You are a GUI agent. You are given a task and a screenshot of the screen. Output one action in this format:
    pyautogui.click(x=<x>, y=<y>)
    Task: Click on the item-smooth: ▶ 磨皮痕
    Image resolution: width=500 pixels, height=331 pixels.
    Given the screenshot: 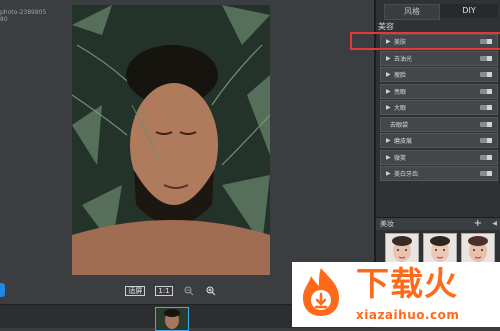 What is the action you would take?
    pyautogui.click(x=439, y=140)
    